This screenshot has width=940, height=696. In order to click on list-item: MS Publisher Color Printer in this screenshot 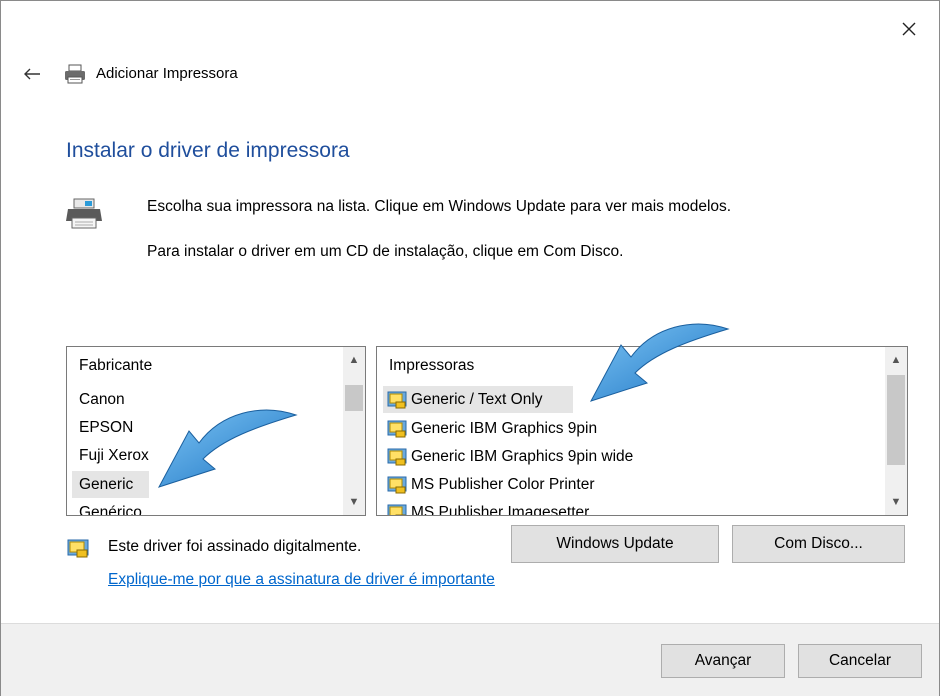, I will do `click(488, 484)`.